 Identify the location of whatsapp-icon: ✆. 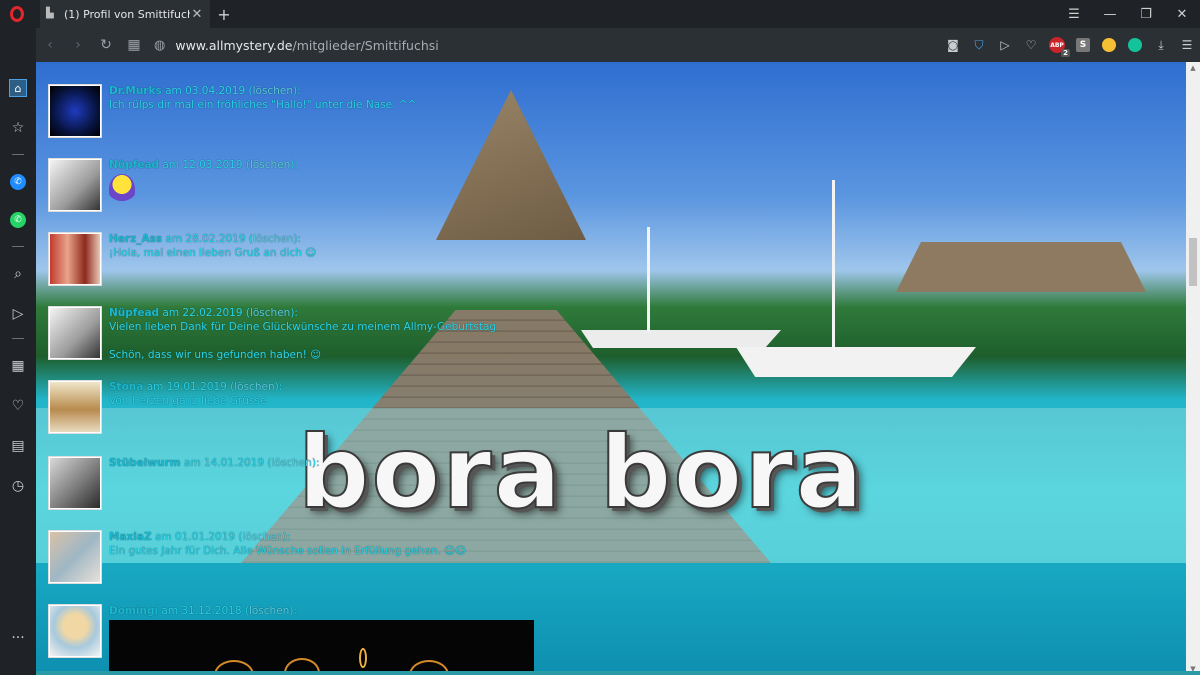
(18, 220).